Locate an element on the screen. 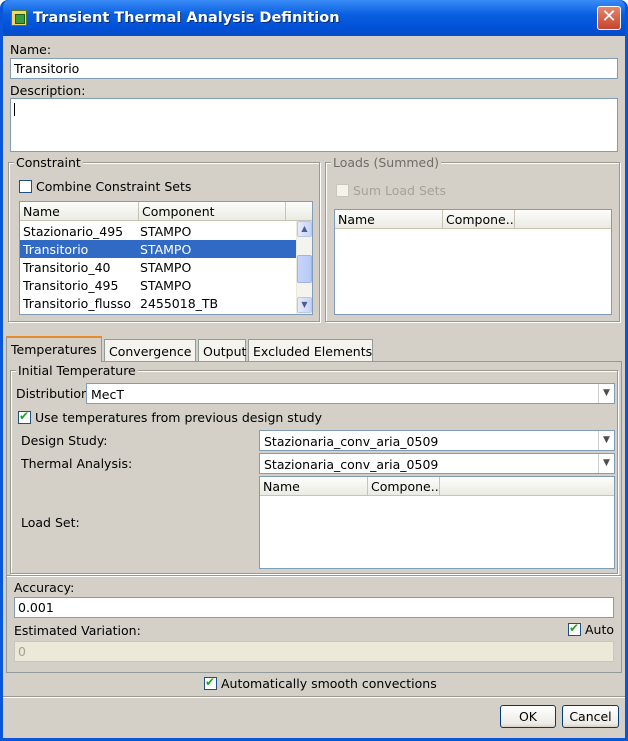 The height and width of the screenshot is (741, 628). tab-temperatures: Temperatures is located at coordinates (54, 349).